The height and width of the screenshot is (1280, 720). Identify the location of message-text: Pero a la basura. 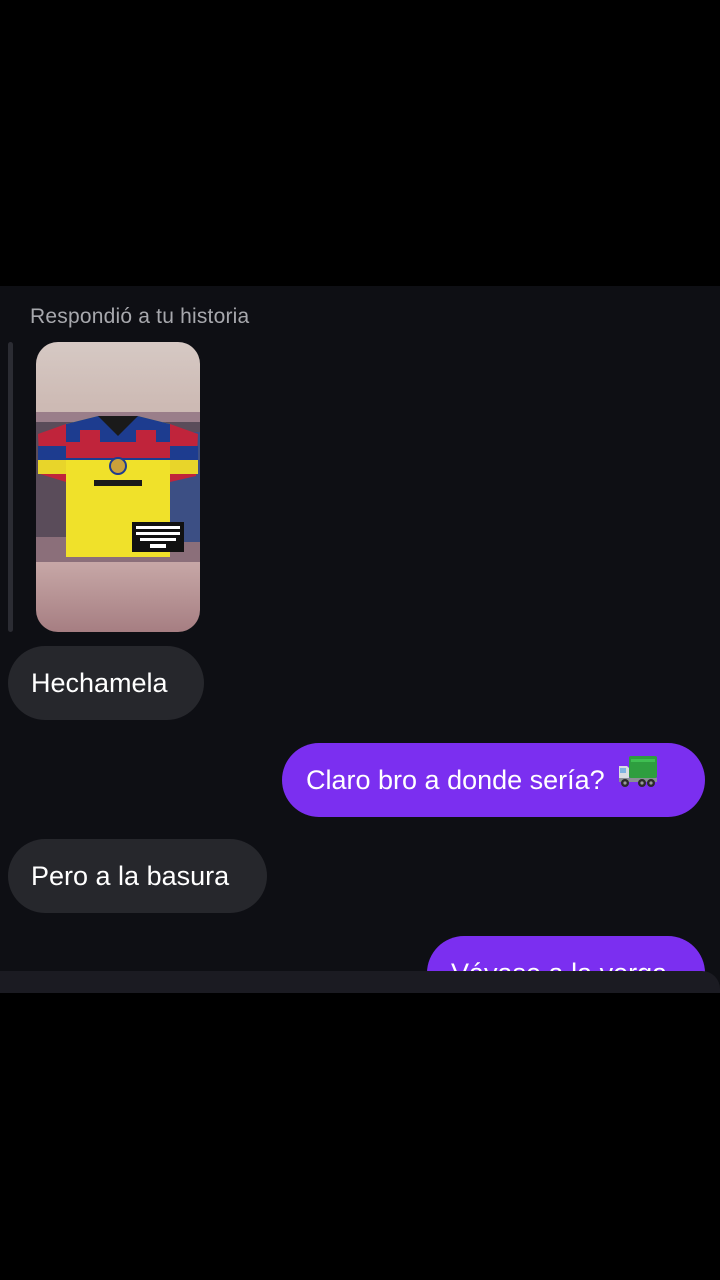
(130, 876).